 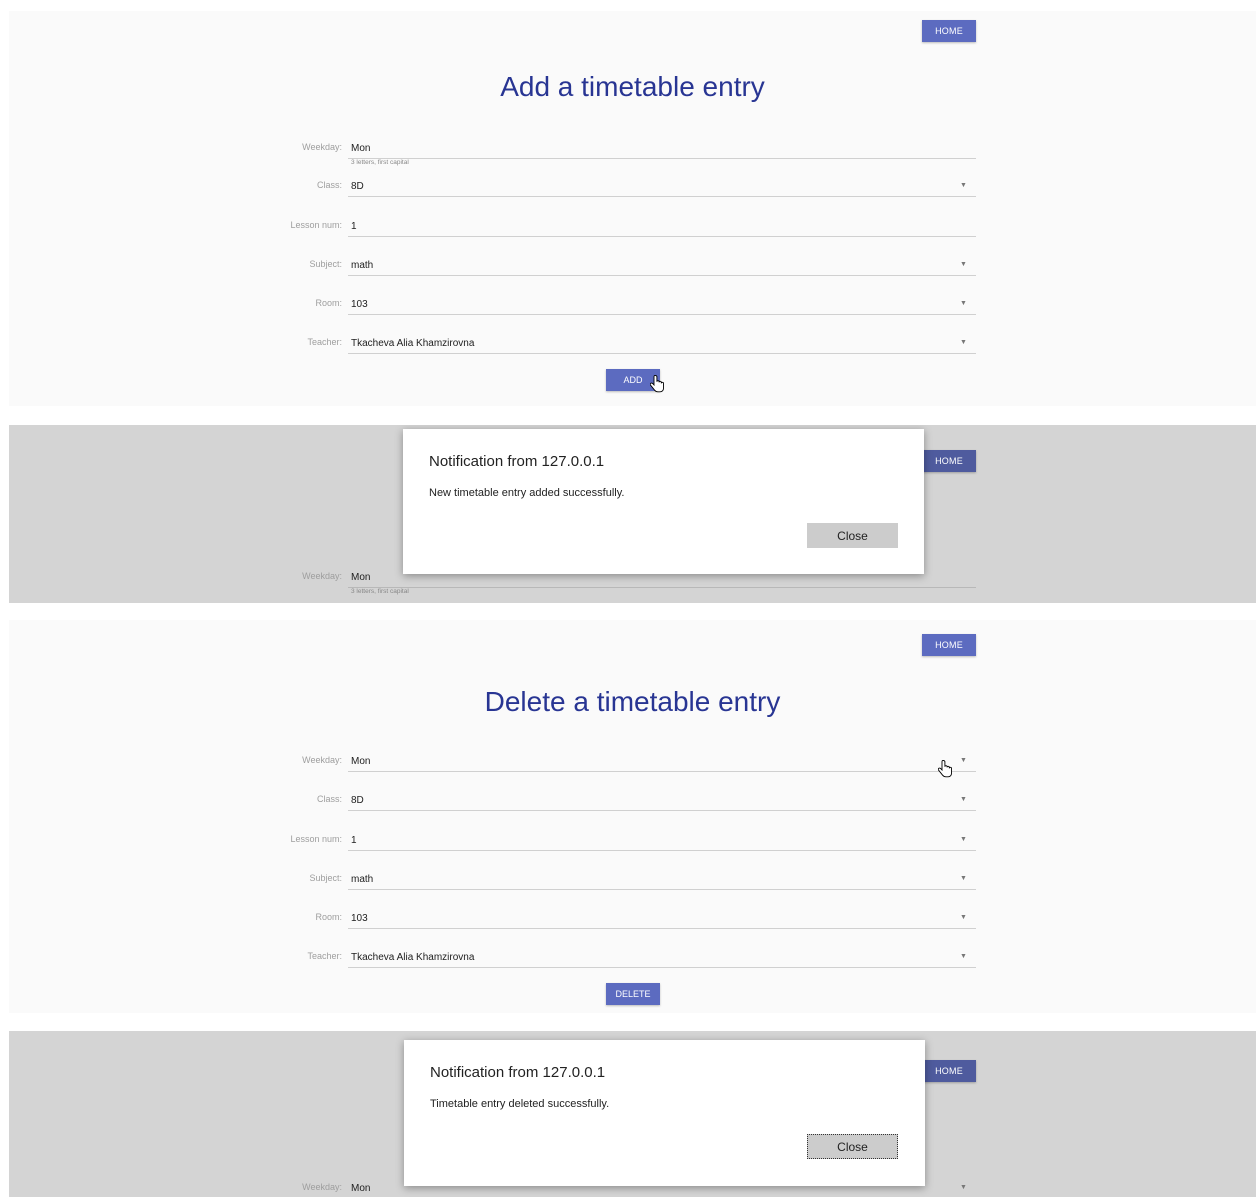 What do you see at coordinates (520, 1104) in the screenshot?
I see `dialog-message: Timetable entry deleted successfully.` at bounding box center [520, 1104].